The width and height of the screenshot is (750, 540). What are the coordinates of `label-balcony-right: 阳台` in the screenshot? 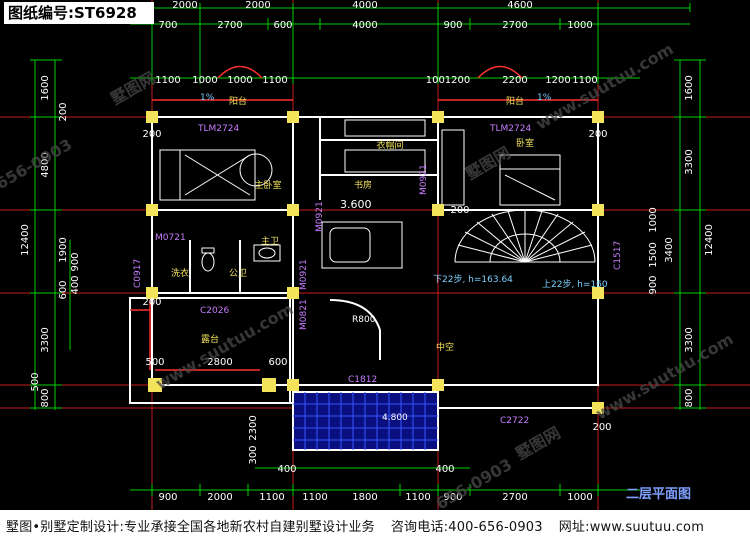 It's located at (515, 101).